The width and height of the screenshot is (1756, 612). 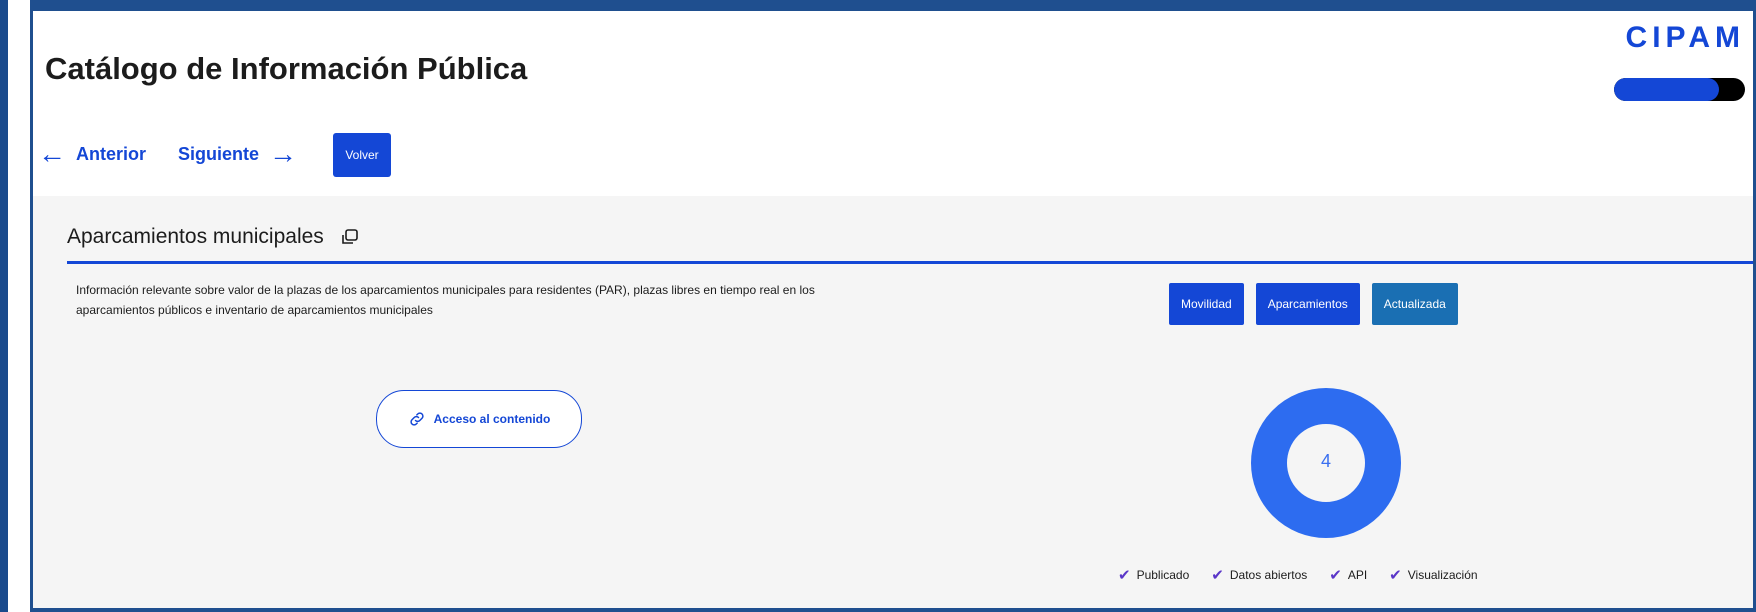 I want to click on check-visualizacion: ✔ Visualización, so click(x=1433, y=575).